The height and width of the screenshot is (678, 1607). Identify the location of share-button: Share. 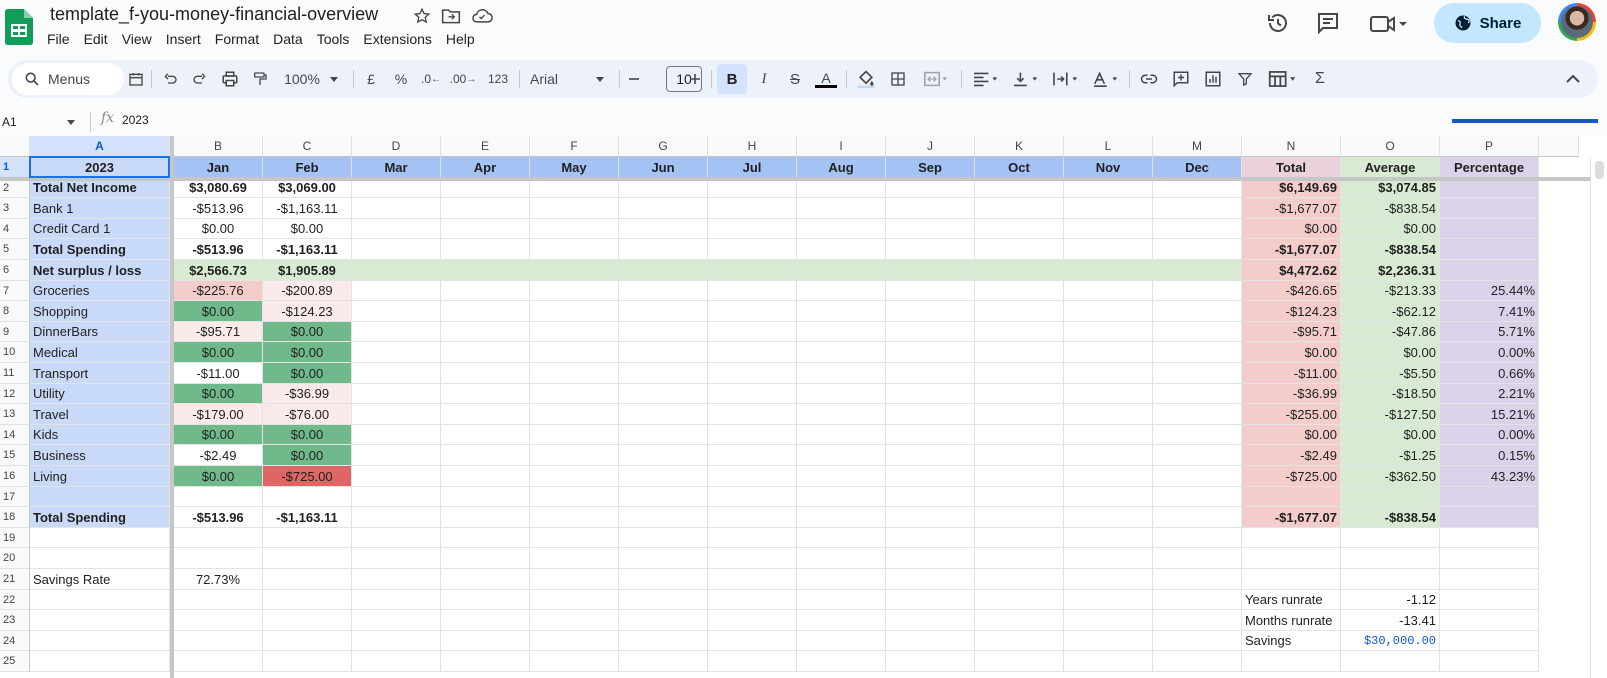
(1487, 23).